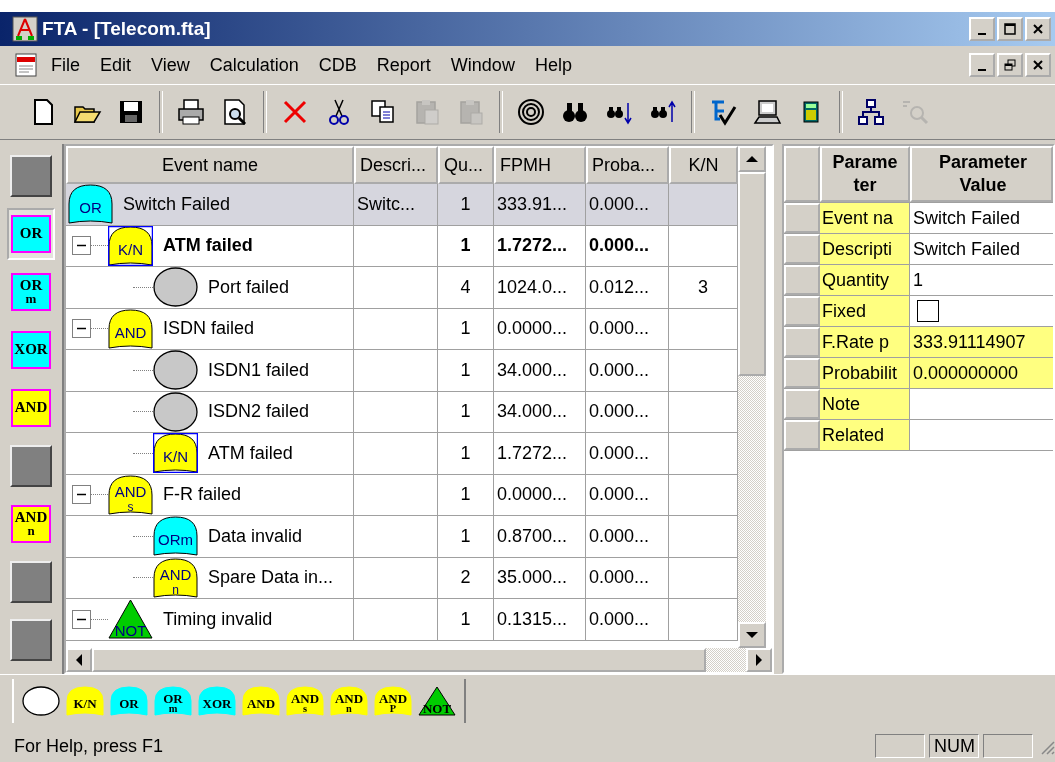 The height and width of the screenshot is (762, 1055). I want to click on scroll-up-button, so click(752, 159).